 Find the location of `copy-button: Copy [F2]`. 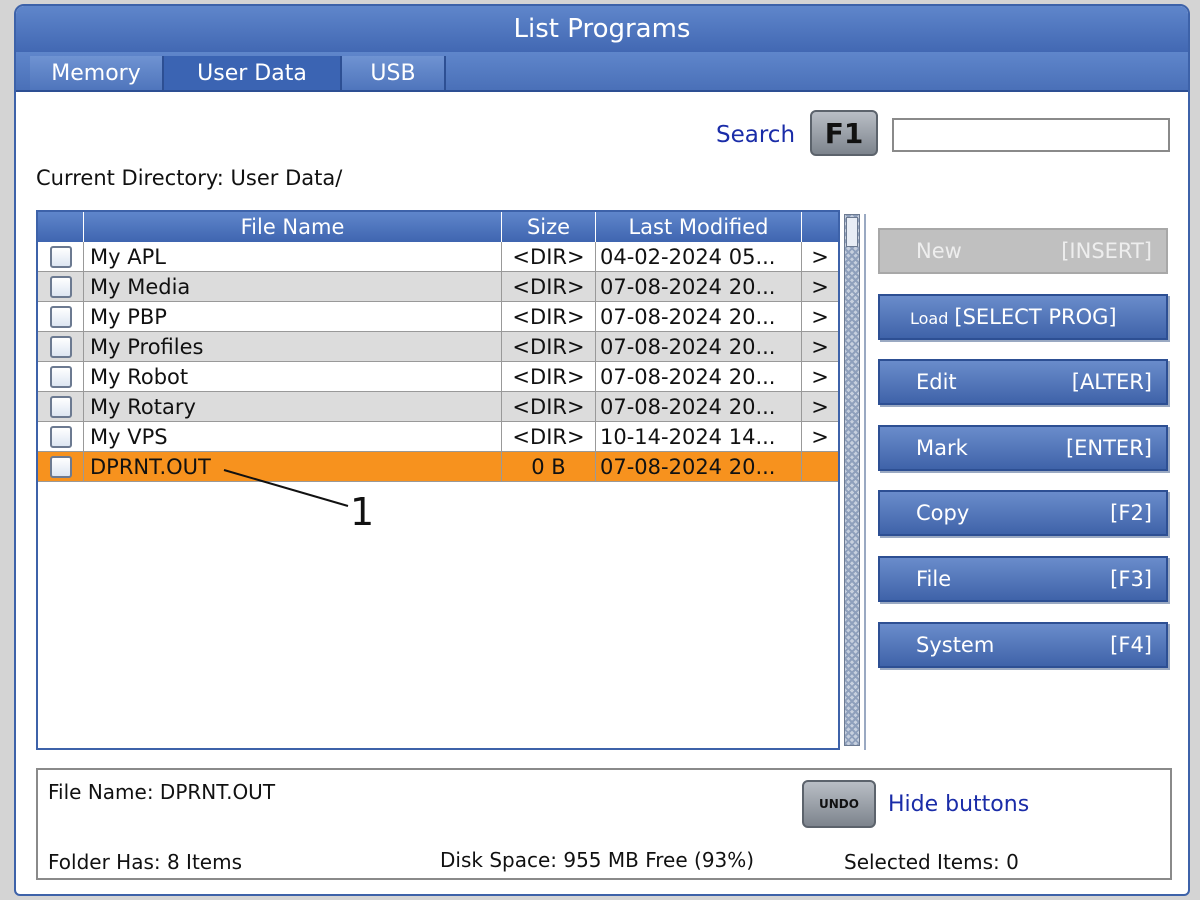

copy-button: Copy [F2] is located at coordinates (1023, 513).